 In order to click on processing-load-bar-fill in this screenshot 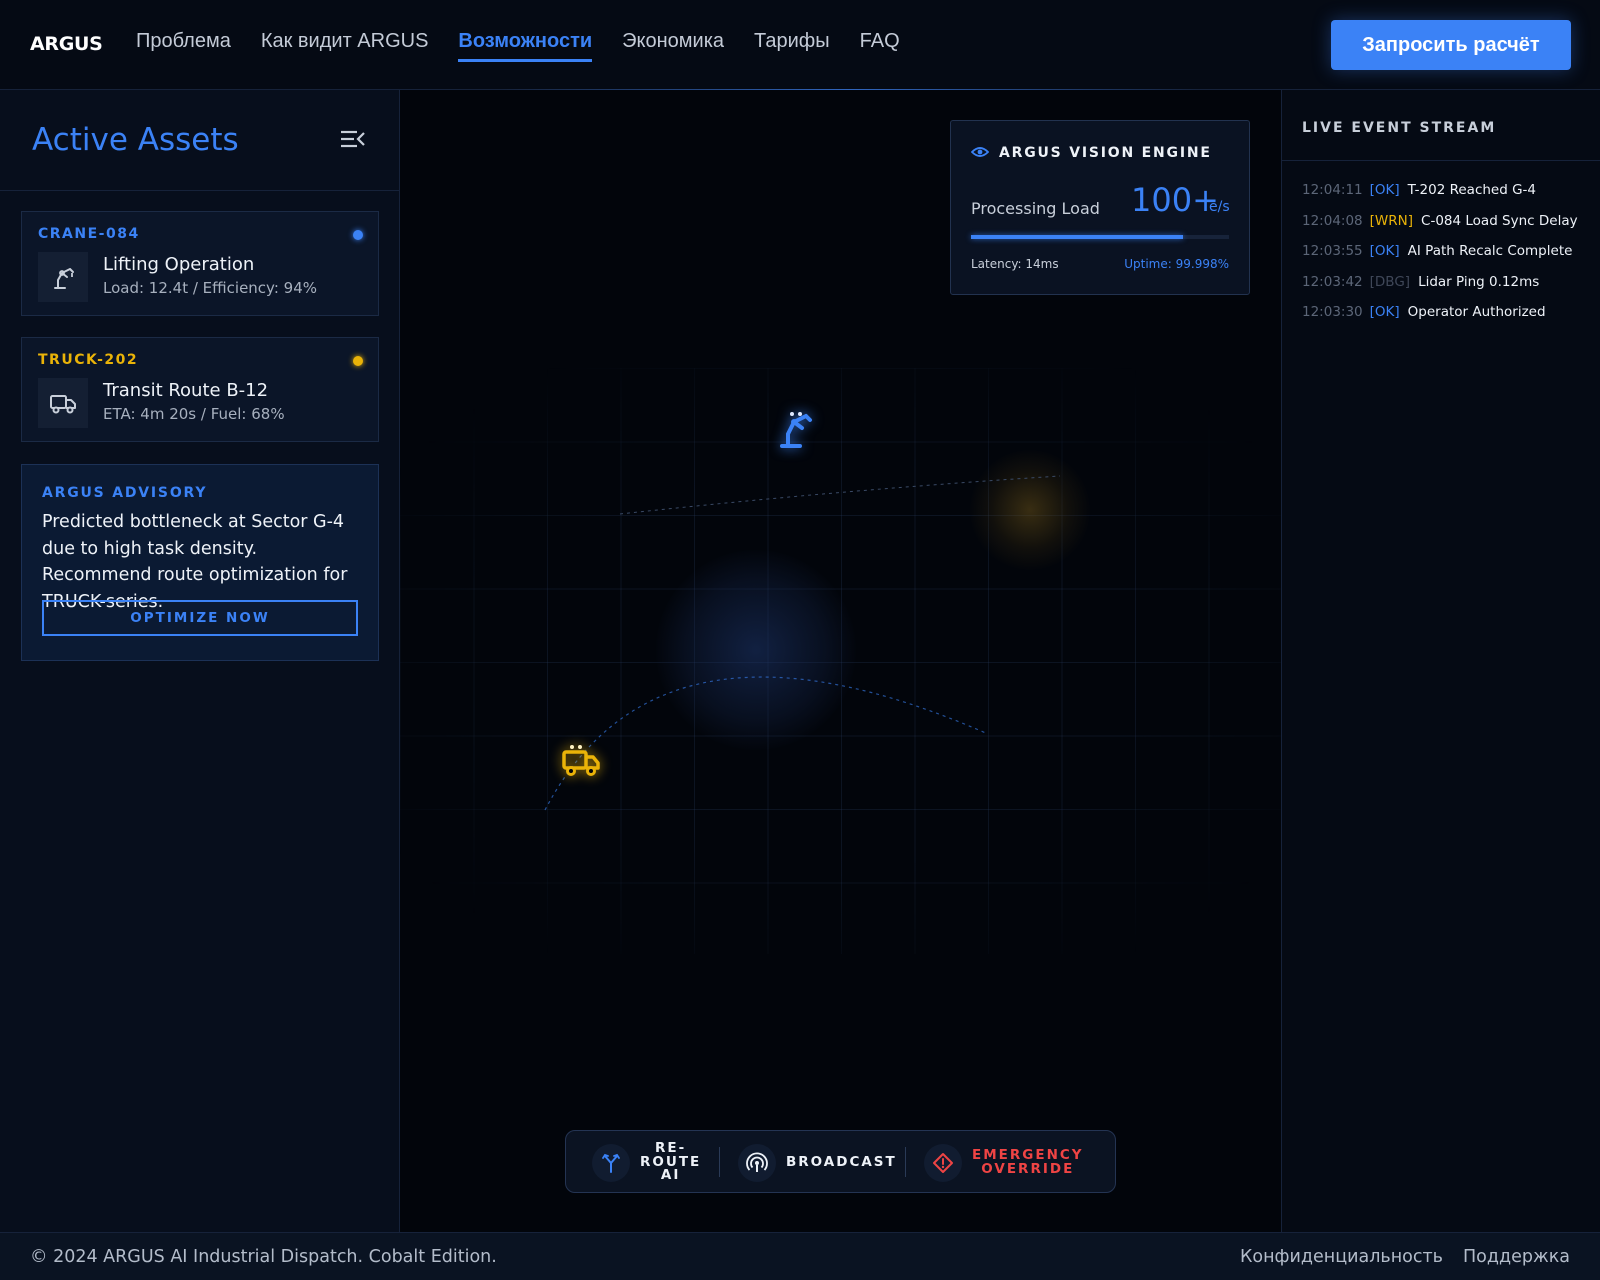, I will do `click(1077, 237)`.